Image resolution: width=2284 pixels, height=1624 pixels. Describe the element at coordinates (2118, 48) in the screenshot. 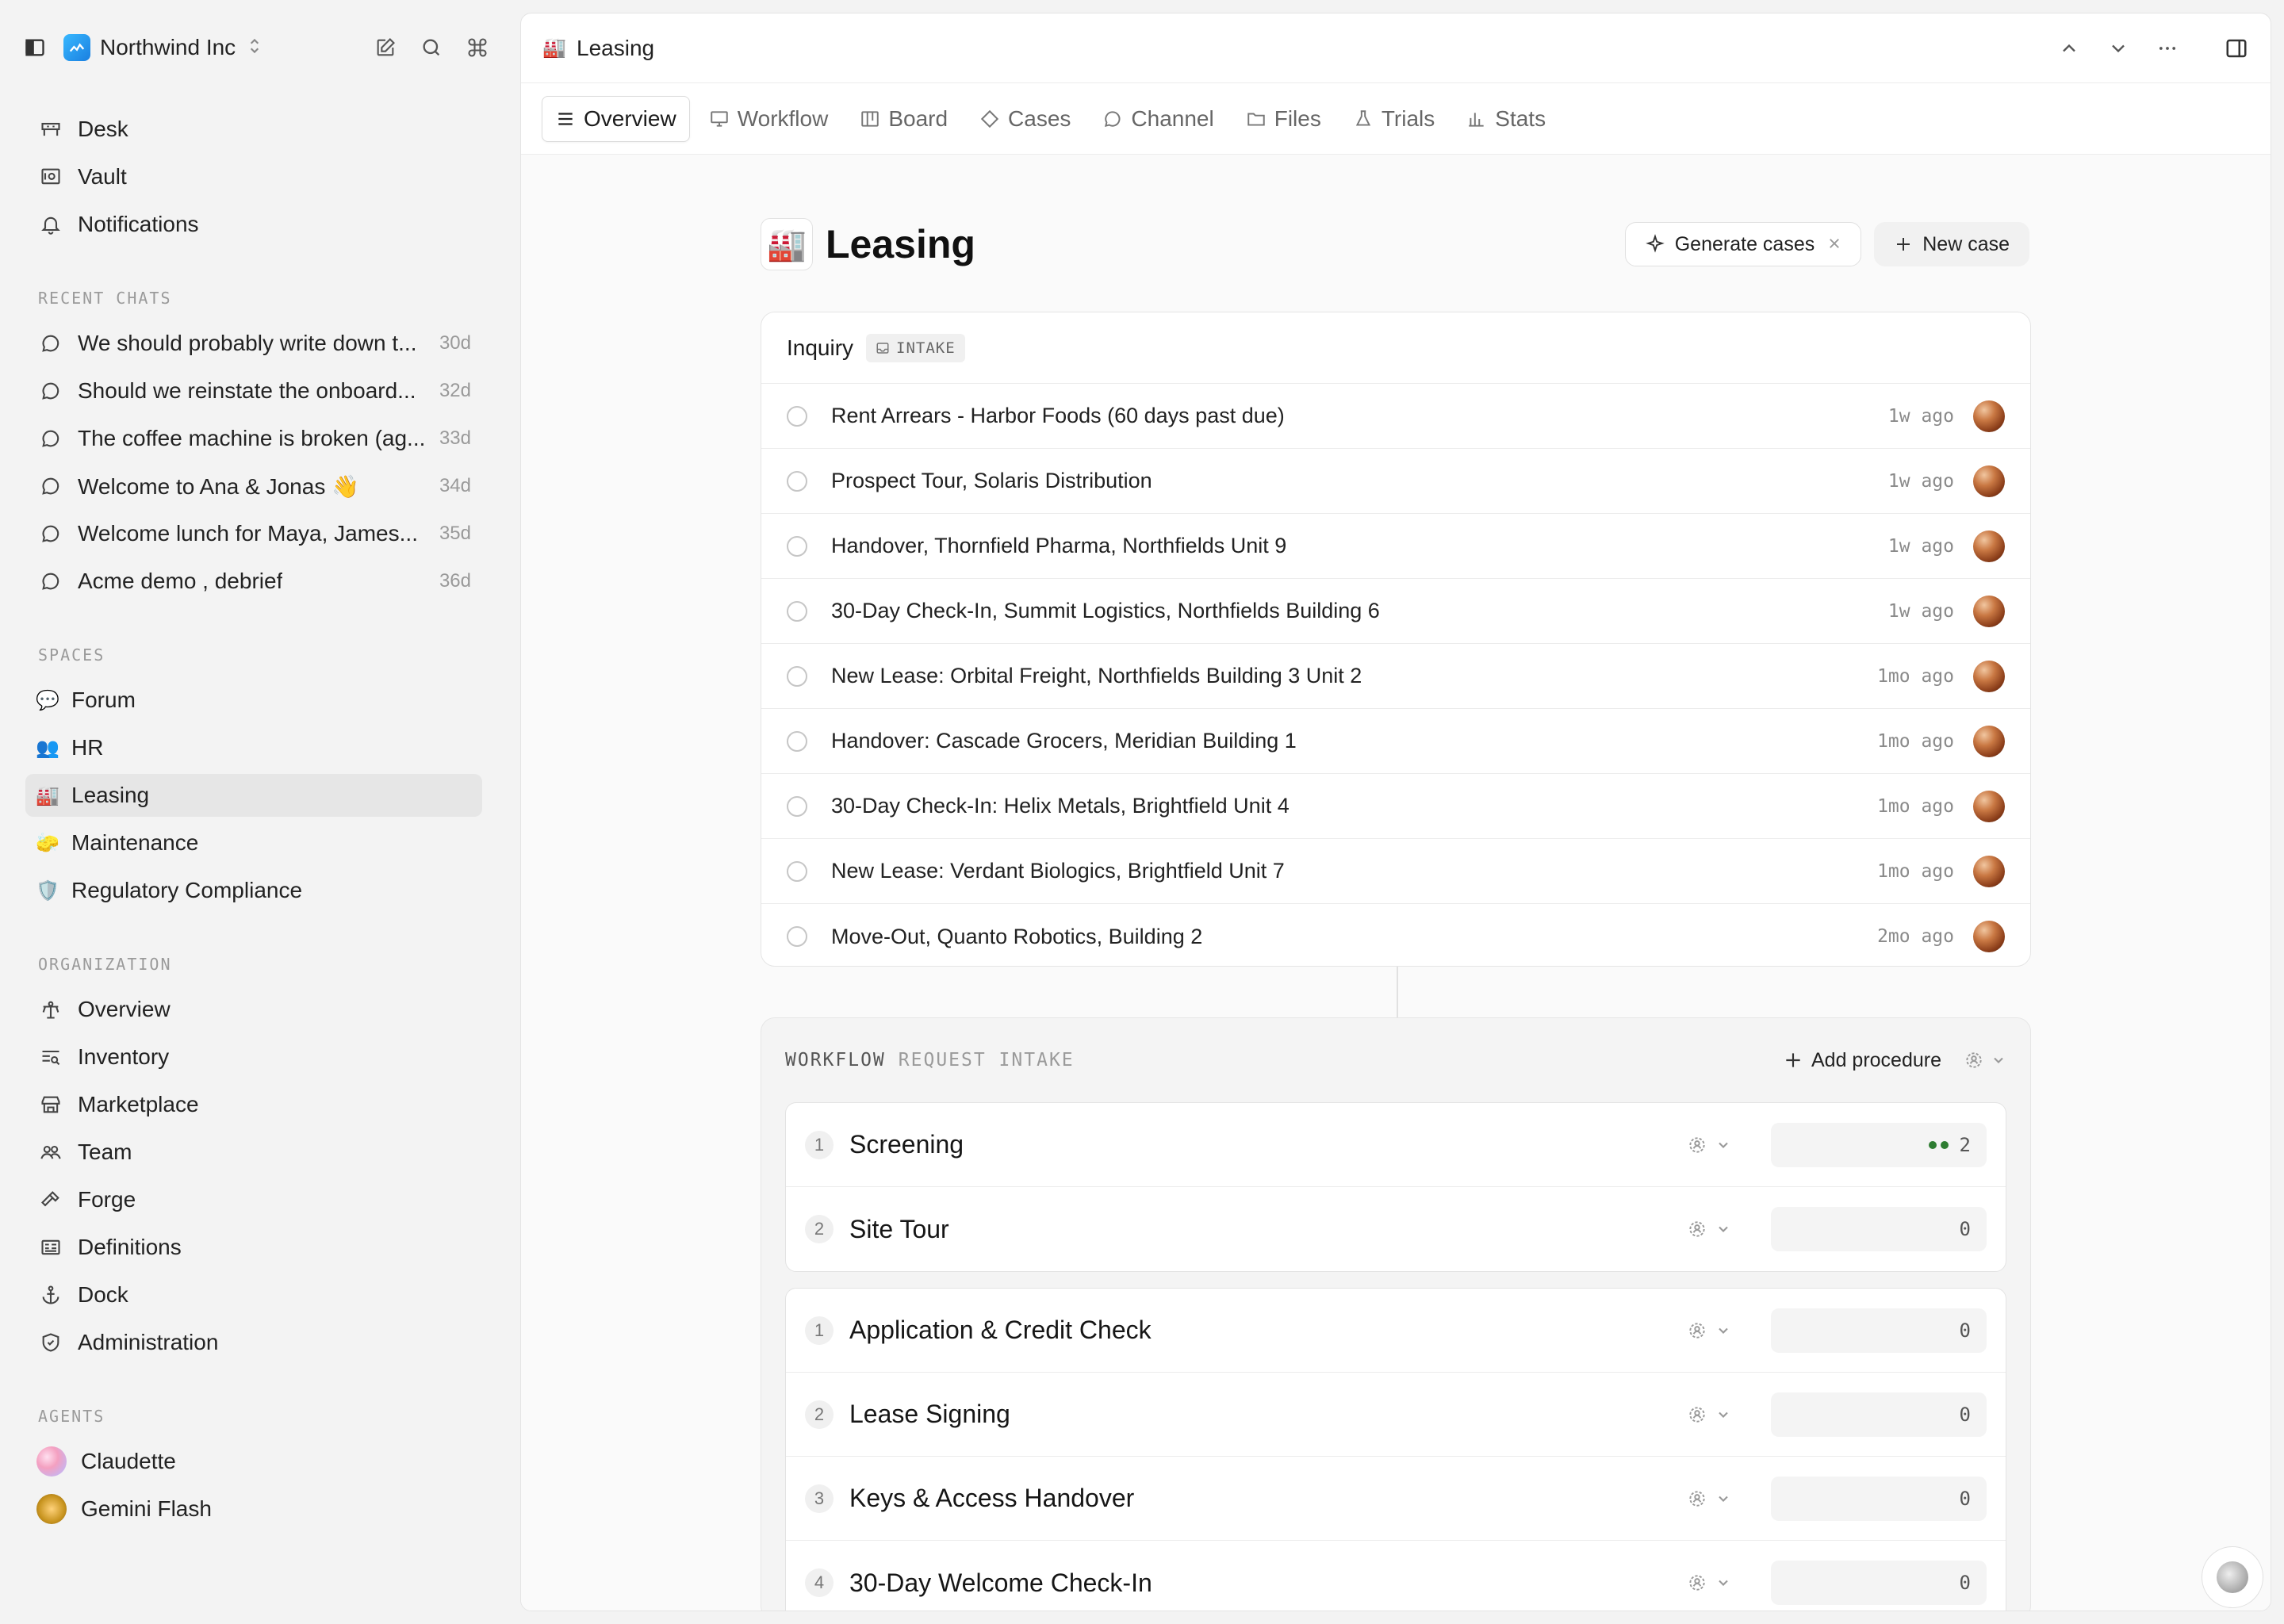

I see `chevron-down-icon` at that location.